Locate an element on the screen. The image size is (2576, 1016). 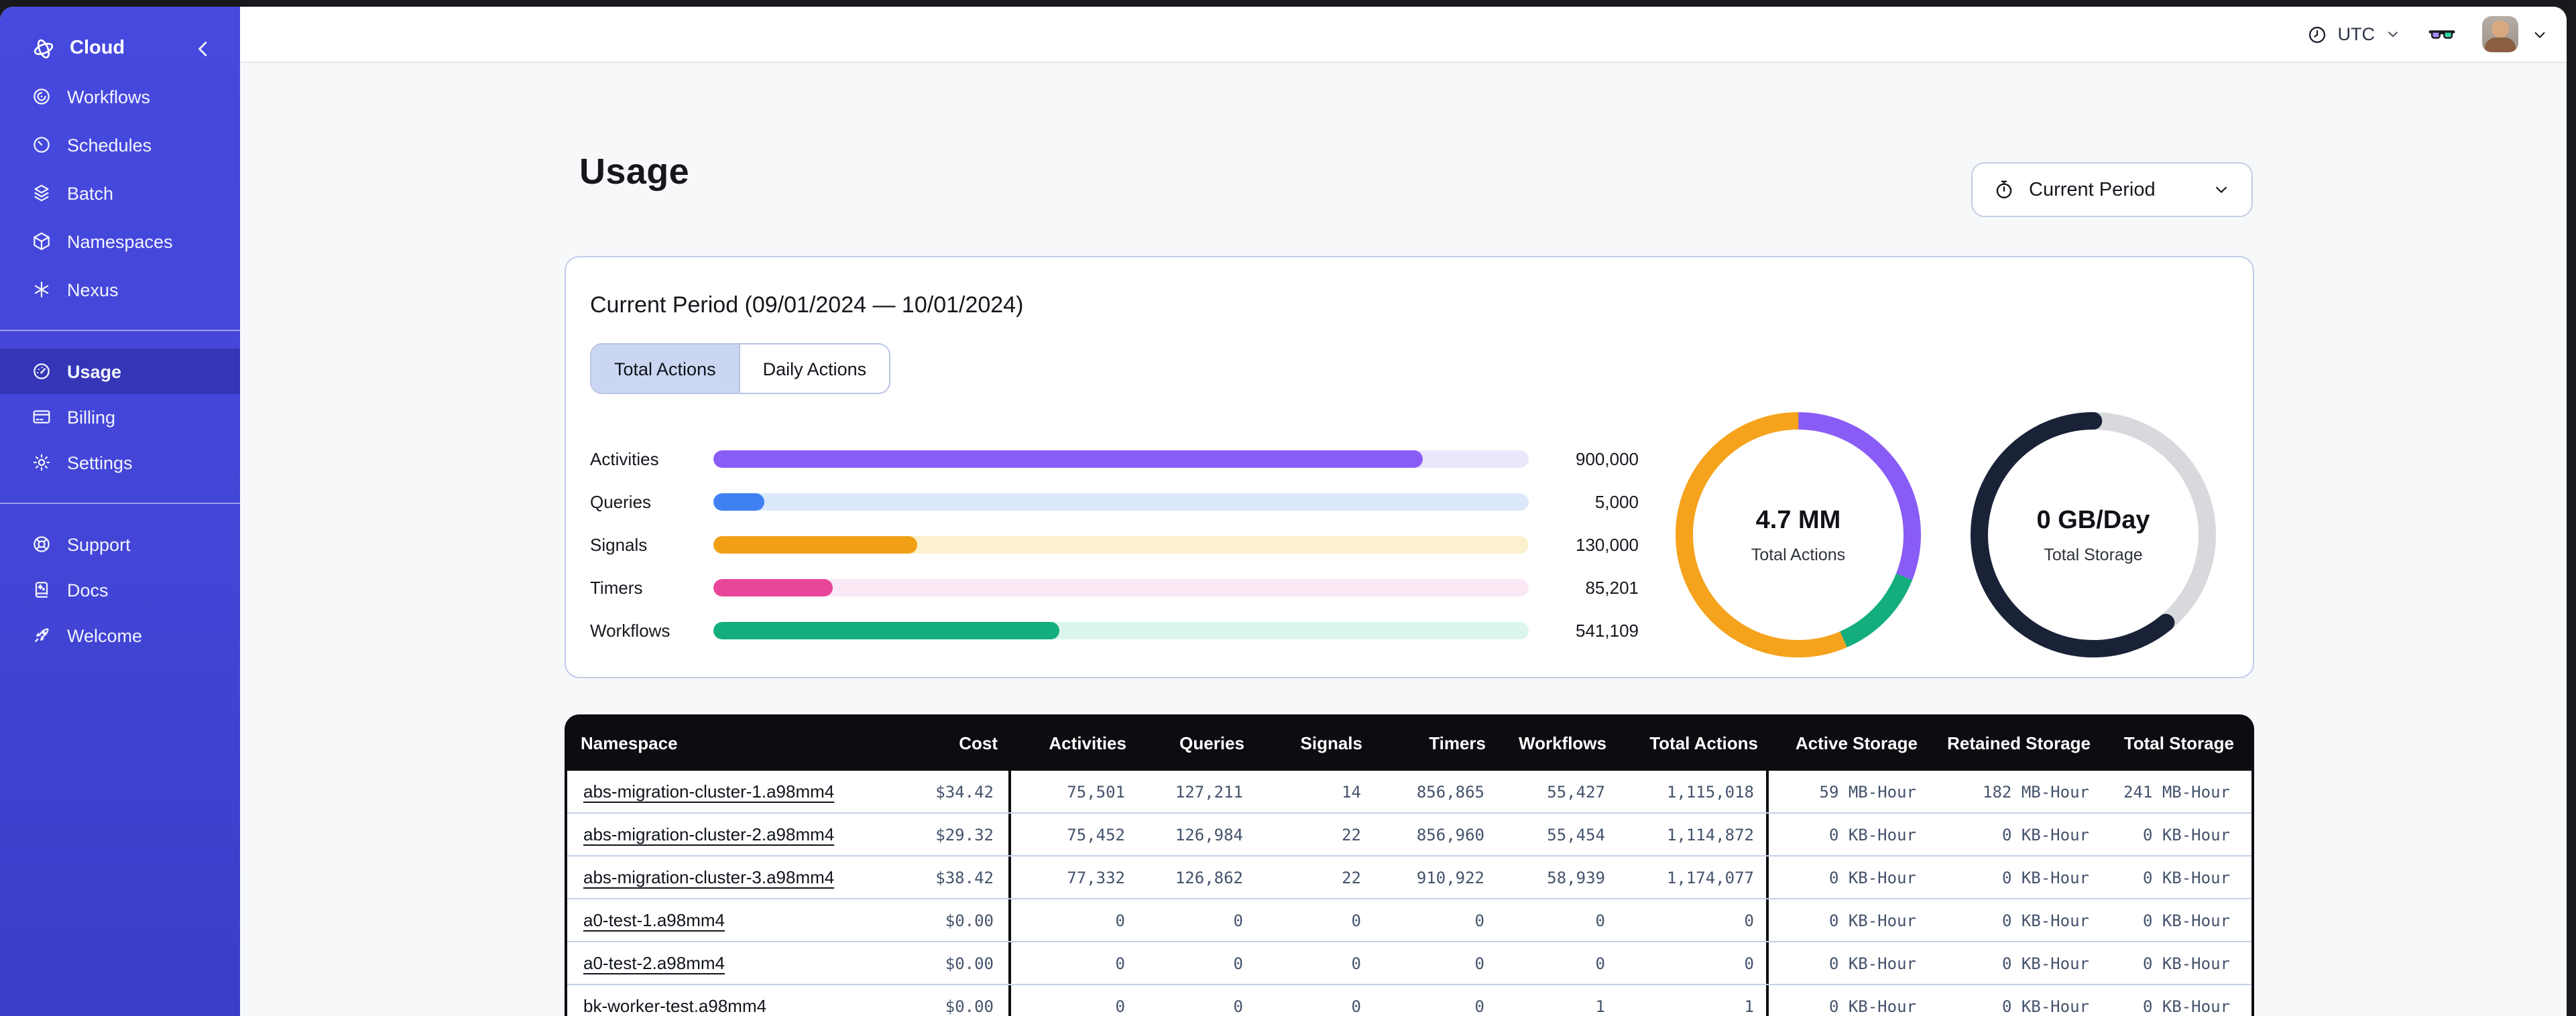
bar-row-signals: Signals 130,000 is located at coordinates (1110, 544).